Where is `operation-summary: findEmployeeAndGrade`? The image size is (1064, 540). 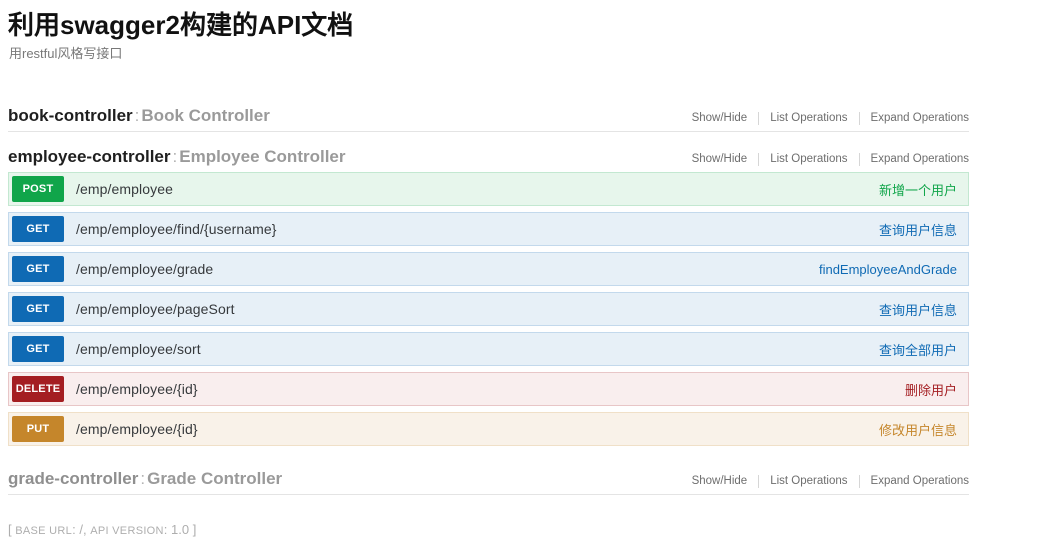 operation-summary: findEmployeeAndGrade is located at coordinates (887, 269).